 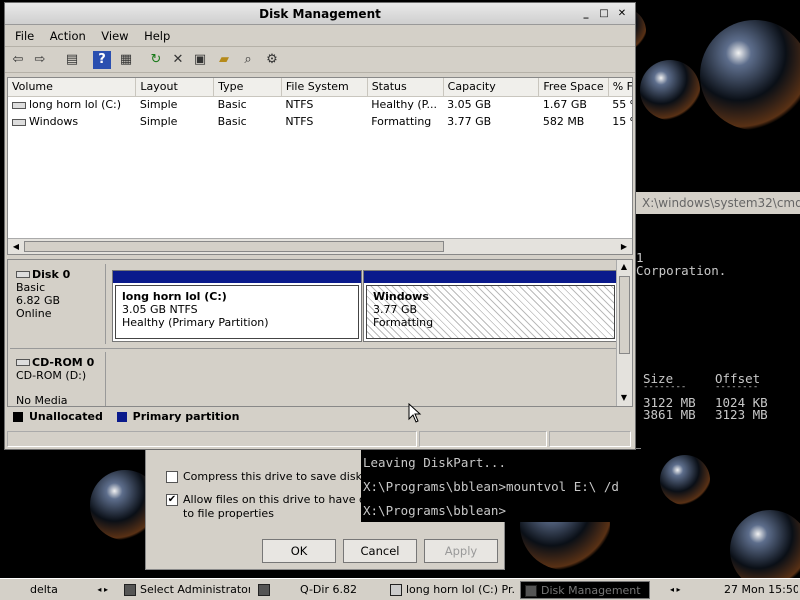 What do you see at coordinates (741, 414) in the screenshot?
I see `cmd-cell: 3123 MB` at bounding box center [741, 414].